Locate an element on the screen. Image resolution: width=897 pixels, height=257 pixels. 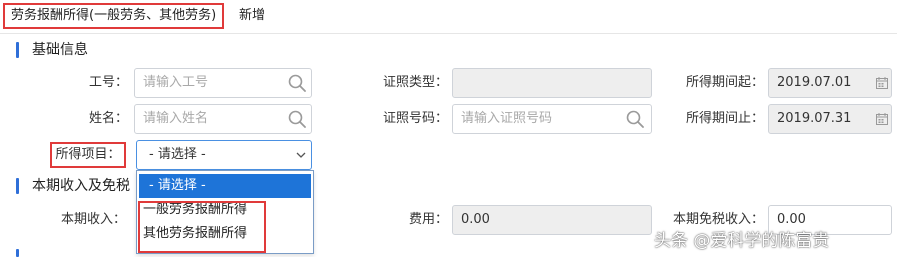
header-divider is located at coordinates (448, 33).